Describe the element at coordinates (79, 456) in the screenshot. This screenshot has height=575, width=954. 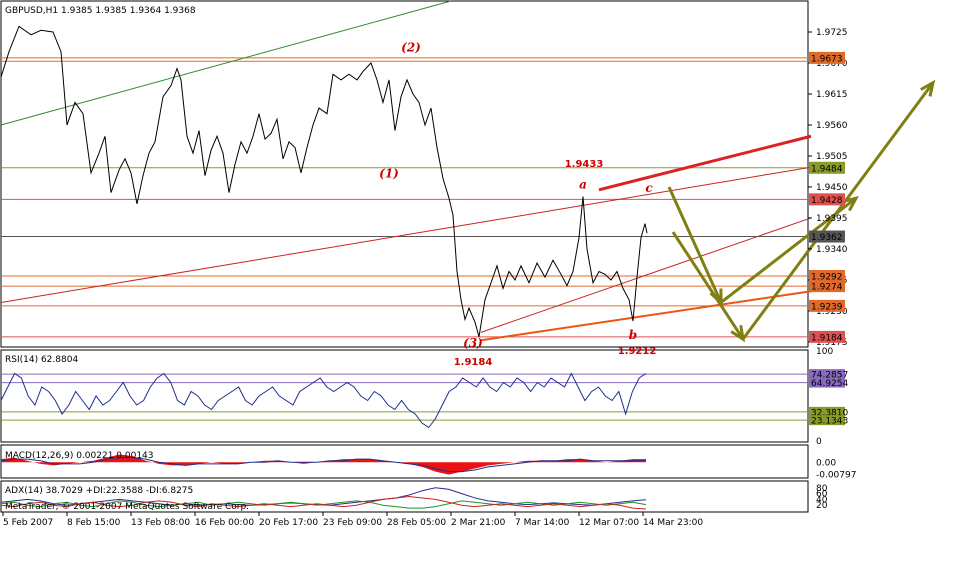
I see `macd-title: MACD(12,26,9) 0.00221 0.00143` at that location.